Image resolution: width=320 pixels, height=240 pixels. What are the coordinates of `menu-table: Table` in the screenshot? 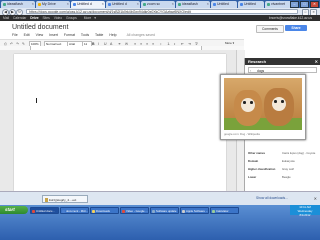 It's located at (99, 35).